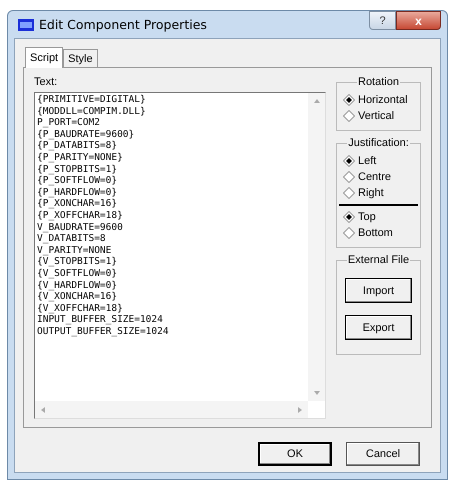 This screenshot has width=450, height=480. What do you see at coordinates (77, 286) in the screenshot?
I see `script-line: {V_HARDFLOW=0}` at bounding box center [77, 286].